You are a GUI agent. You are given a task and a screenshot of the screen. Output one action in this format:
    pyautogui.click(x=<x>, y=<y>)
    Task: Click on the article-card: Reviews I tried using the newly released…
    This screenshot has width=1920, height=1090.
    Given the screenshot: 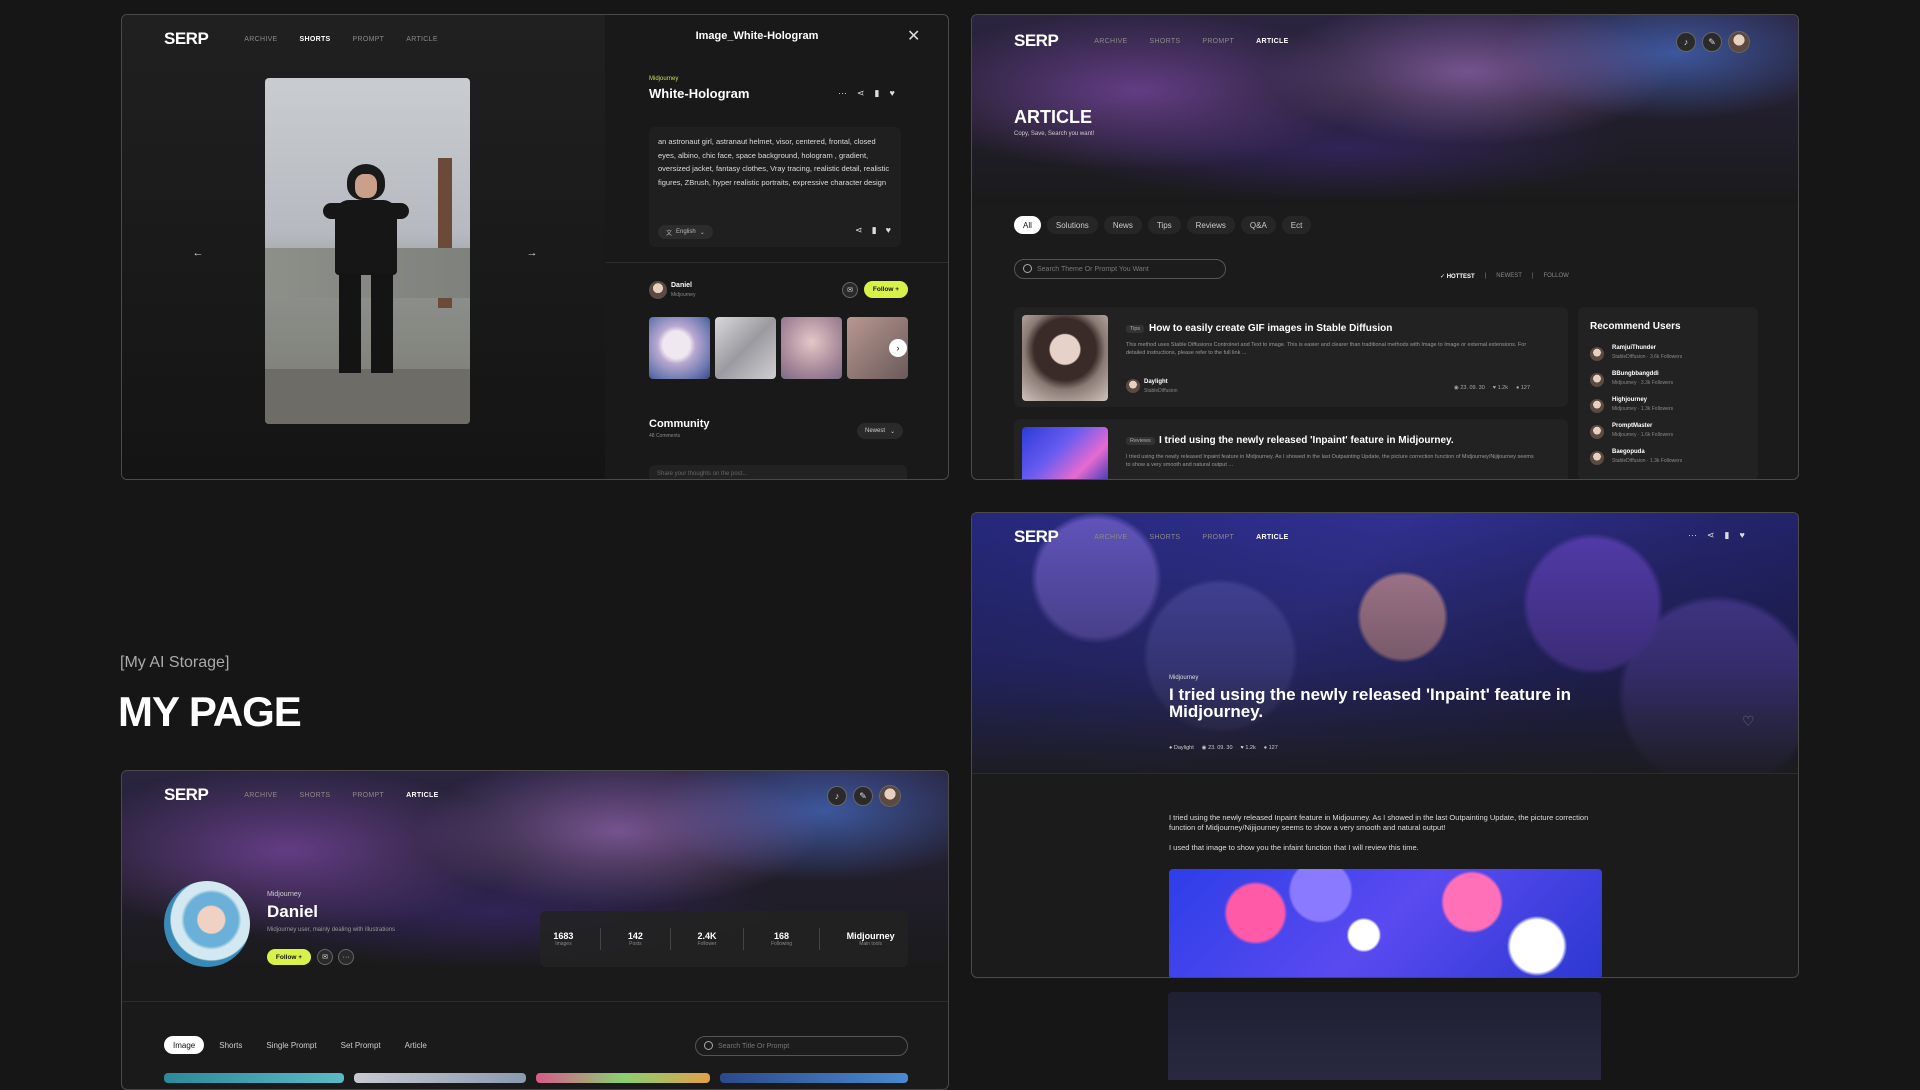 What is the action you would take?
    pyautogui.click(x=1291, y=449)
    